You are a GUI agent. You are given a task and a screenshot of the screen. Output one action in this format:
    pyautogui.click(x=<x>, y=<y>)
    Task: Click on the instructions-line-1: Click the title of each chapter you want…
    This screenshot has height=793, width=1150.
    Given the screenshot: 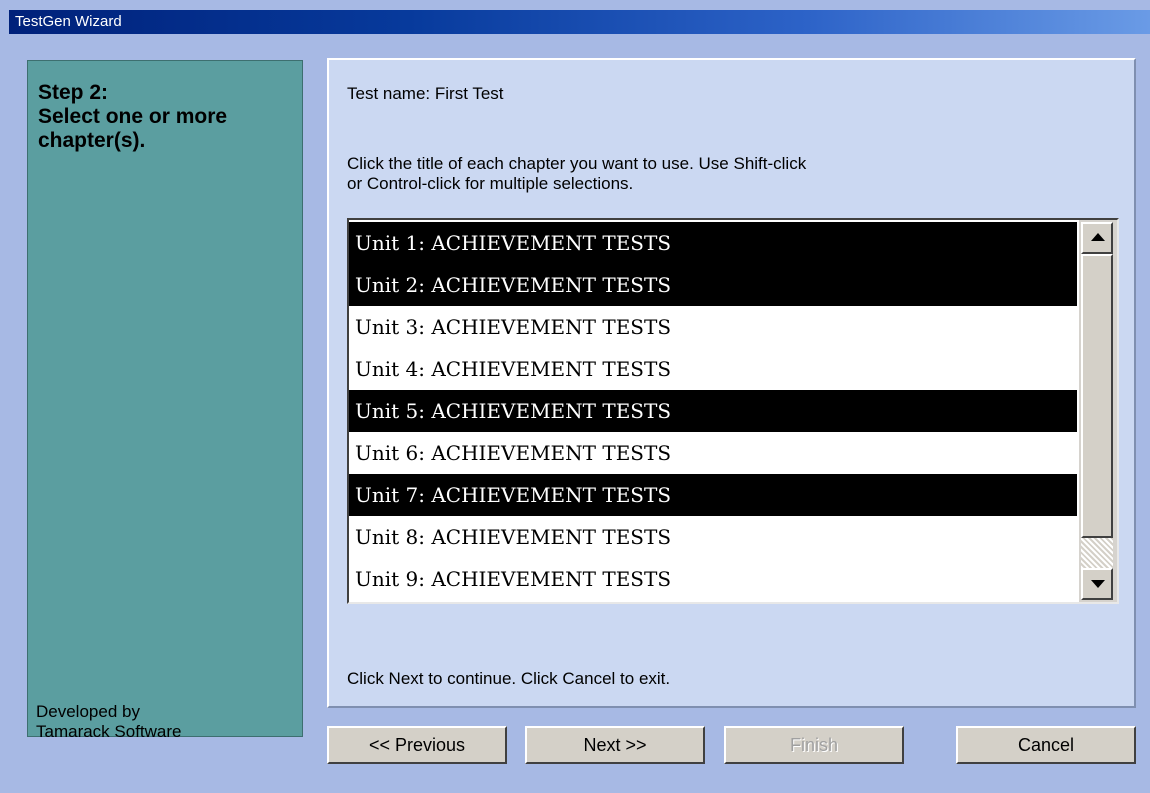 What is the action you would take?
    pyautogui.click(x=577, y=163)
    